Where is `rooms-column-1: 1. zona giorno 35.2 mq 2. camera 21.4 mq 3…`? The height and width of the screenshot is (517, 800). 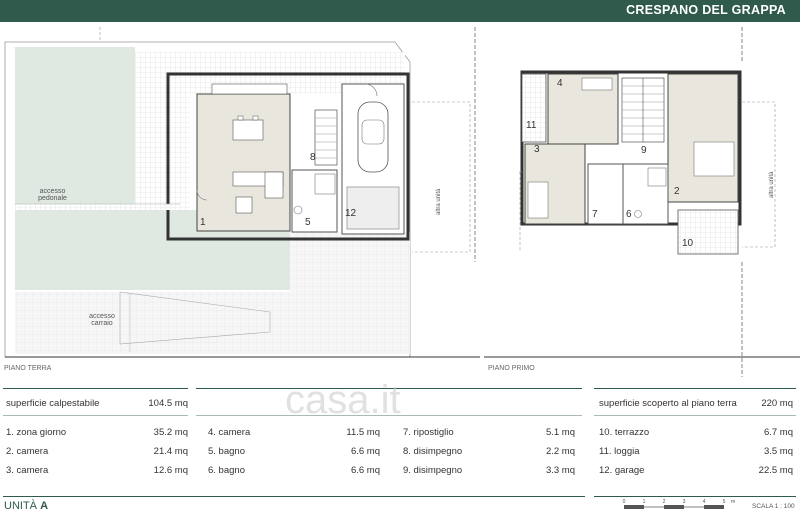 rooms-column-1: 1. zona giorno 35.2 mq 2. camera 21.4 mq 3… is located at coordinates (97, 451).